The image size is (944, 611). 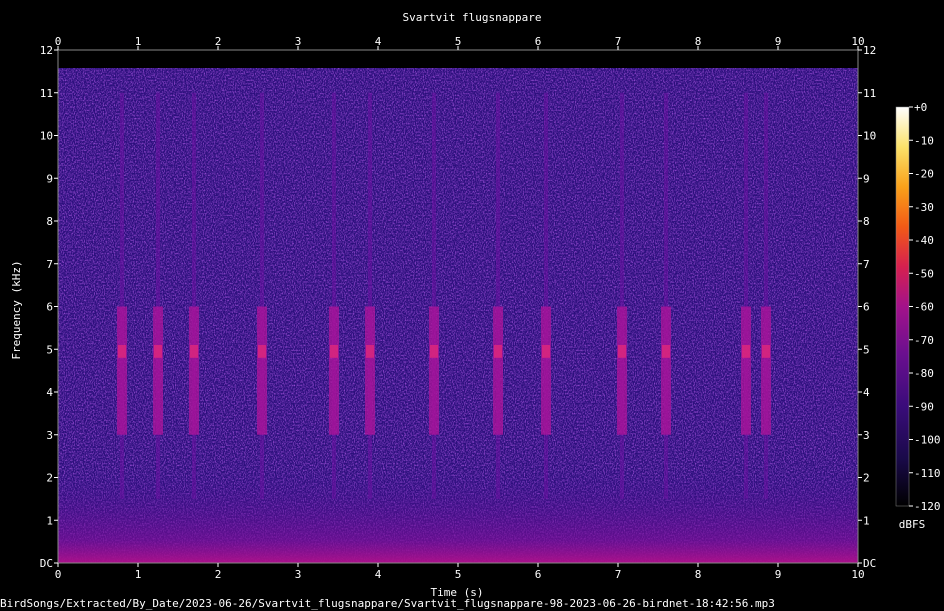 I want to click on colorbar-tick-label: -90, so click(x=924, y=406).